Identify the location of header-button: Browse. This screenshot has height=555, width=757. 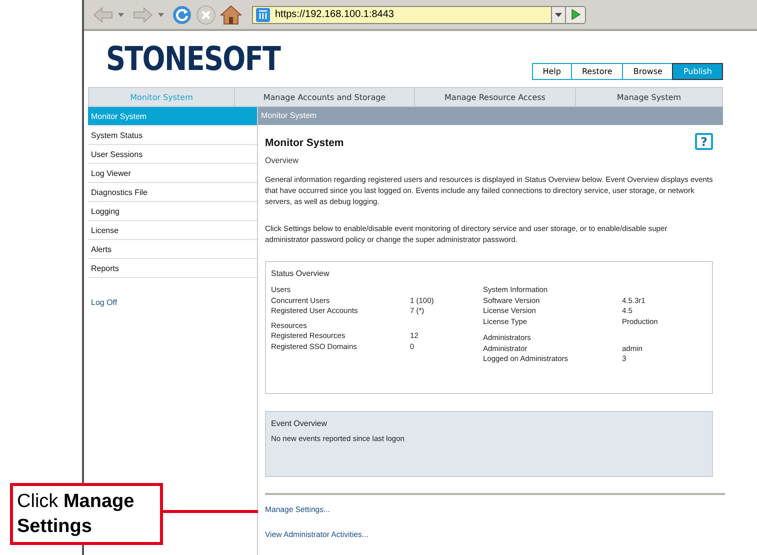
(648, 71).